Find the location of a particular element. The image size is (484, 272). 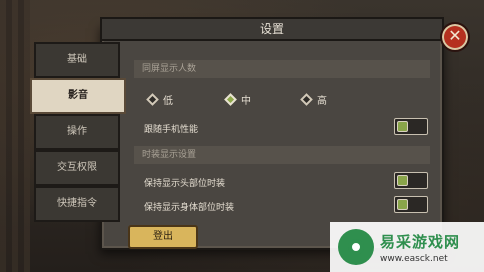

tab-interaction-permissions: 交互权限 is located at coordinates (77, 168).